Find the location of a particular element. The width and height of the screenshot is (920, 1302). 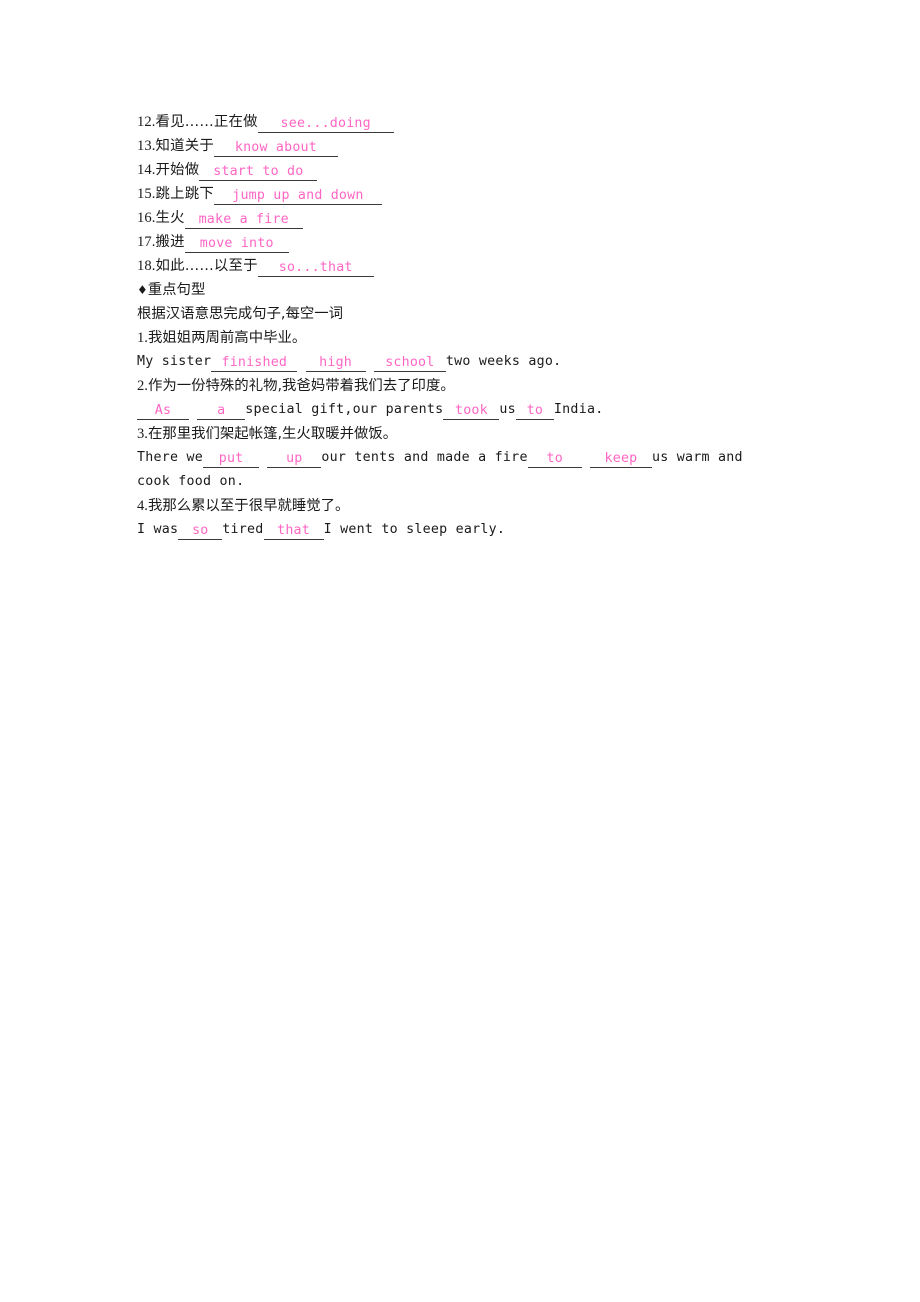

phrase-prompt: 看见……正在做 is located at coordinates (206, 122).